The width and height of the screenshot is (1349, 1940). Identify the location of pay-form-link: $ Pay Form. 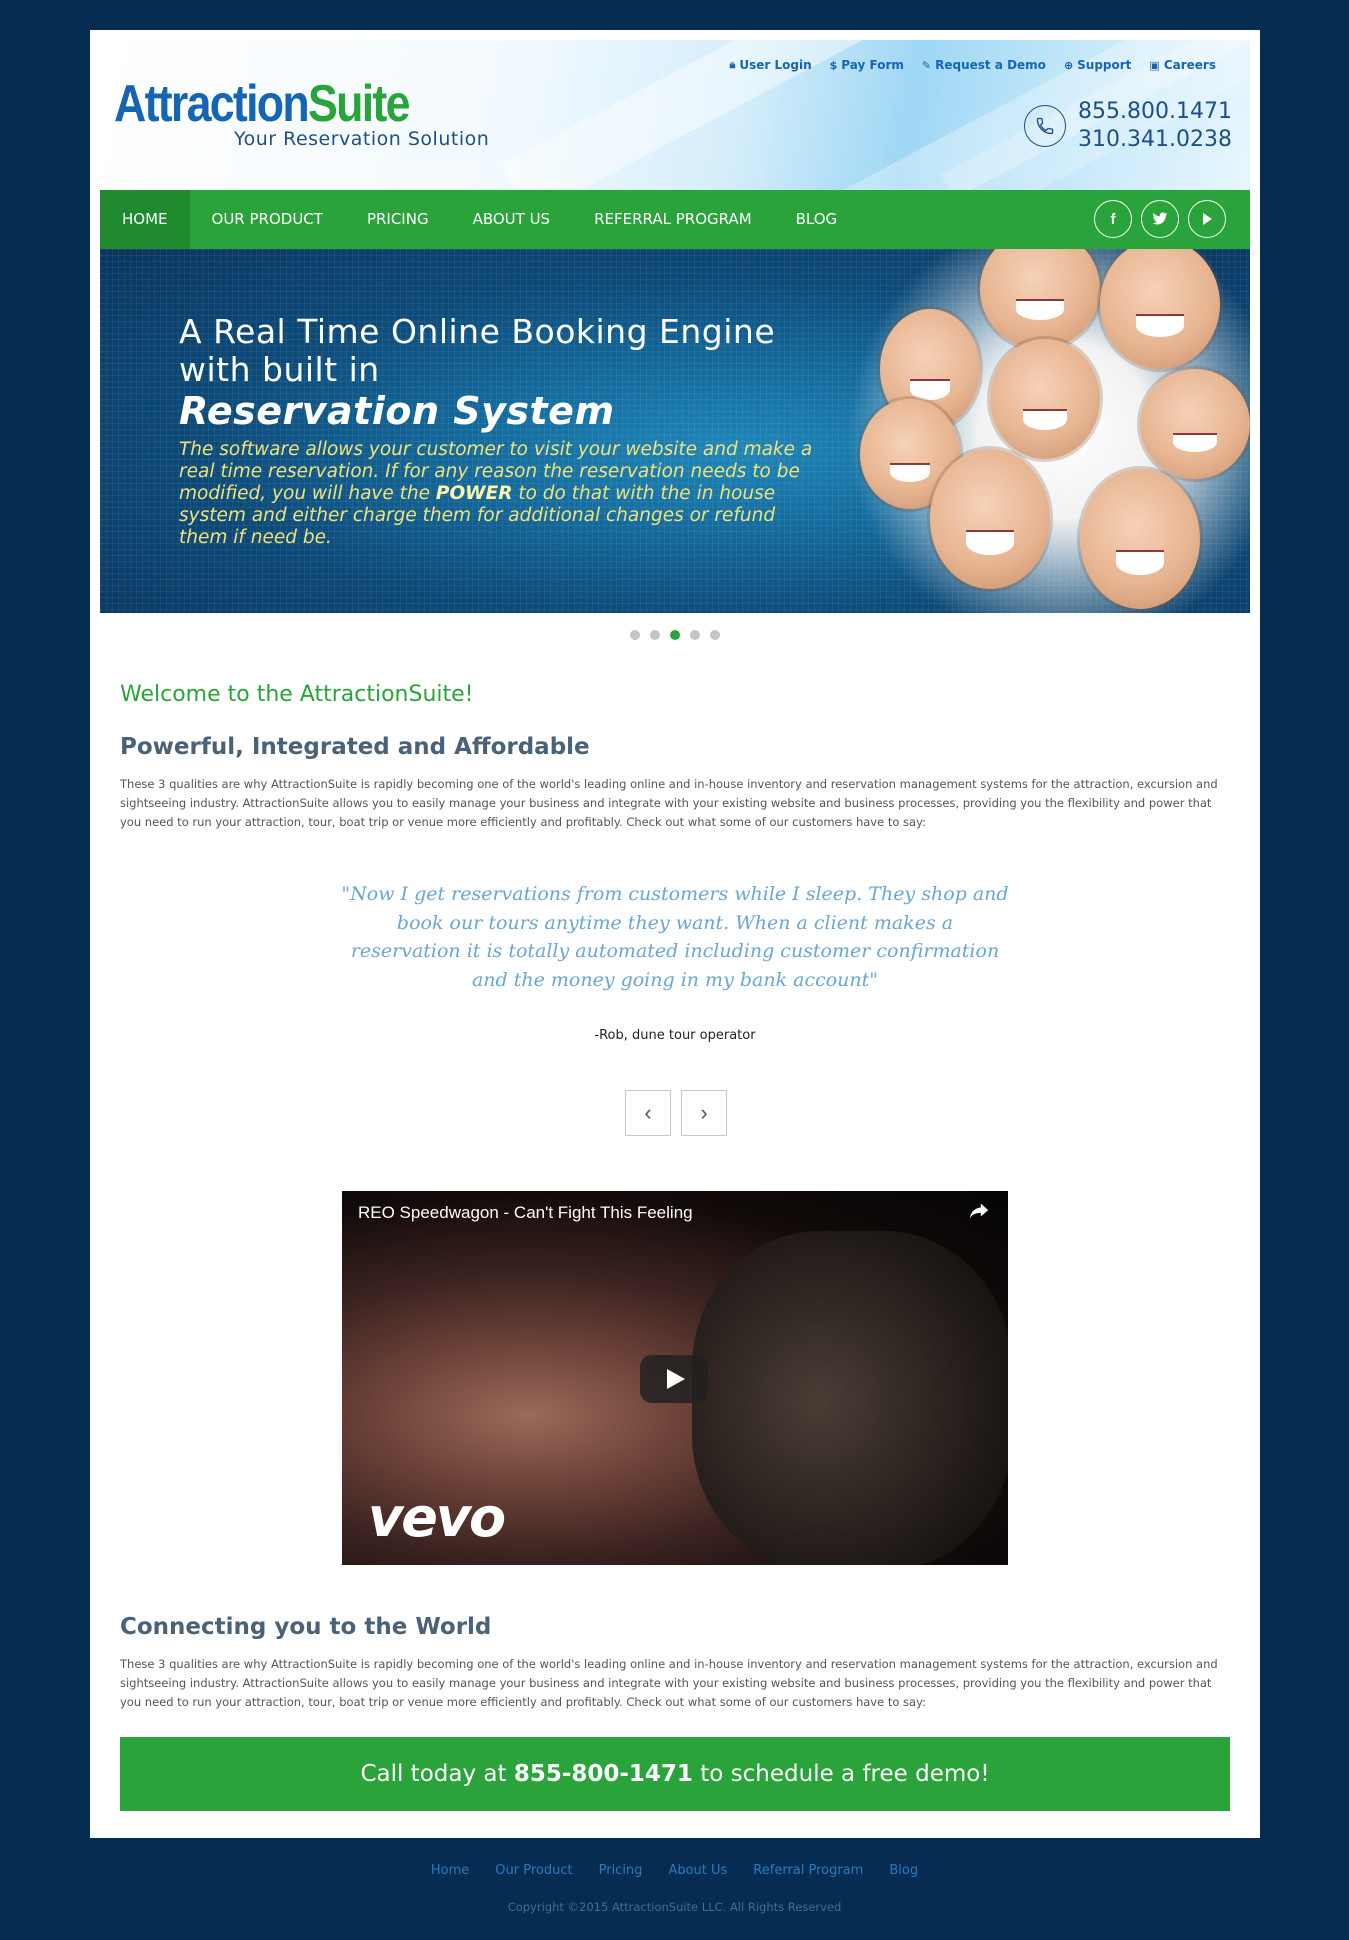
(867, 65).